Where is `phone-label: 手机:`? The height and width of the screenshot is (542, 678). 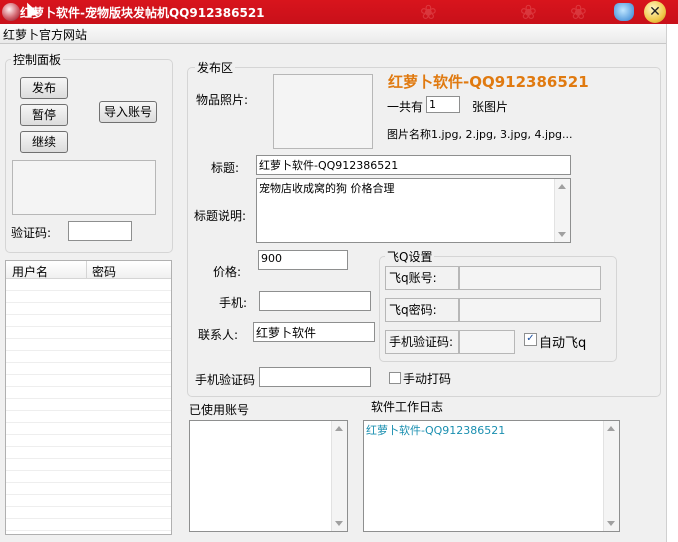
phone-label: 手机: is located at coordinates (233, 303).